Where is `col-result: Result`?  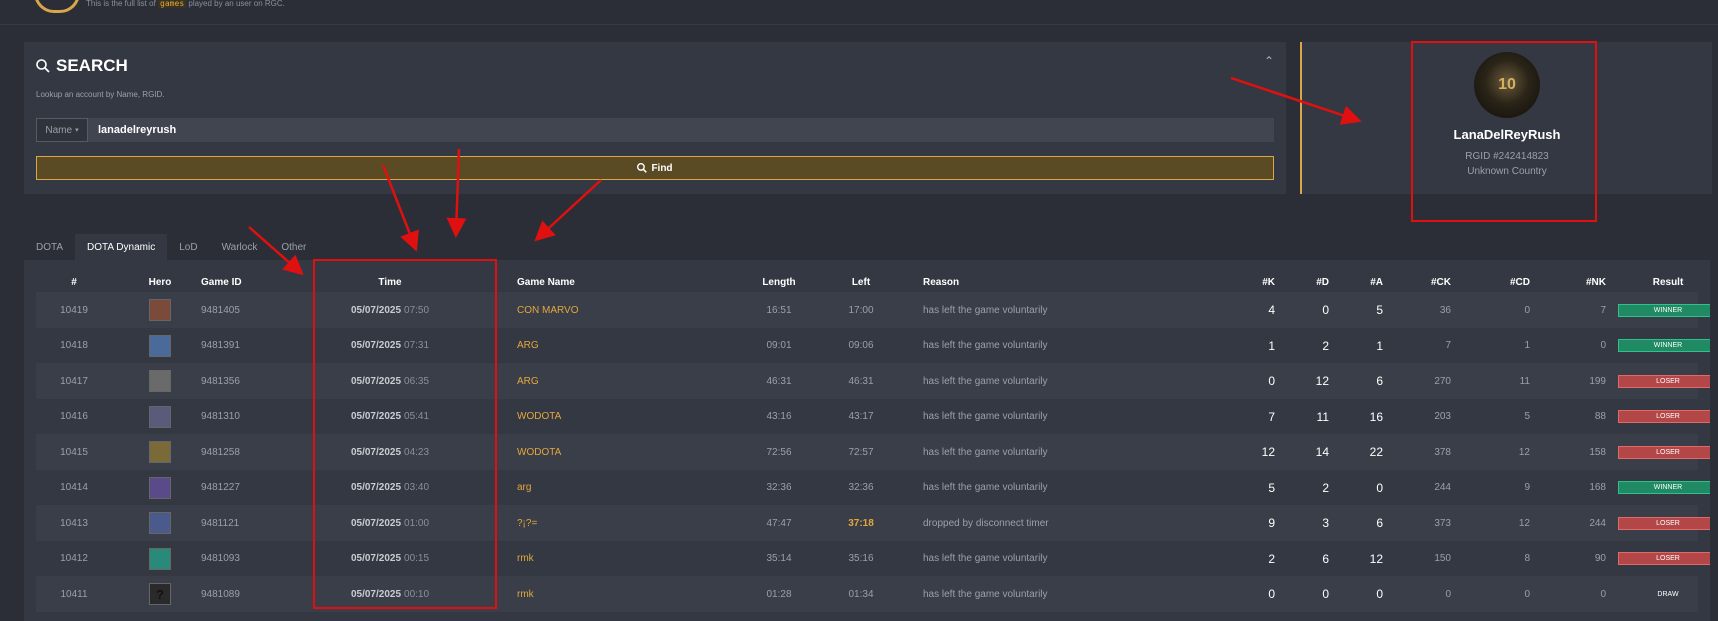
col-result: Result is located at coordinates (1668, 282).